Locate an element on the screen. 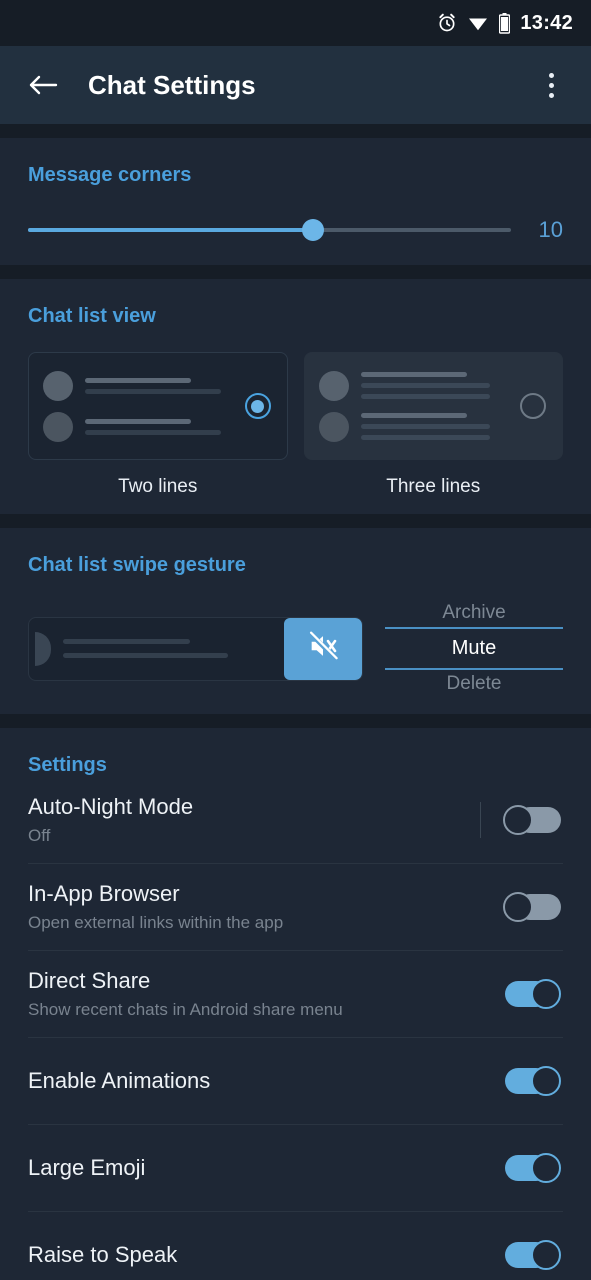 This screenshot has width=591, height=1280. more-vertical-icon is located at coordinates (551, 85).